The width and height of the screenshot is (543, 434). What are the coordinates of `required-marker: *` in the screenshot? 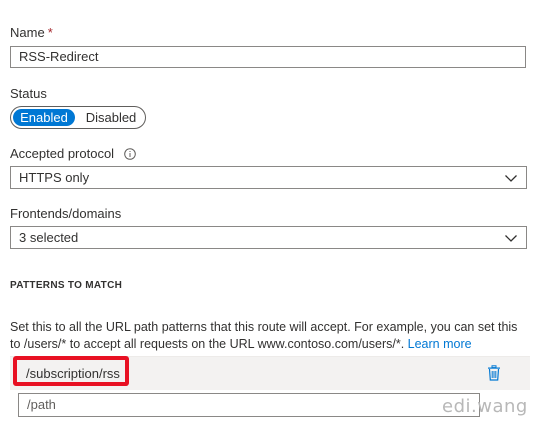 It's located at (50, 32).